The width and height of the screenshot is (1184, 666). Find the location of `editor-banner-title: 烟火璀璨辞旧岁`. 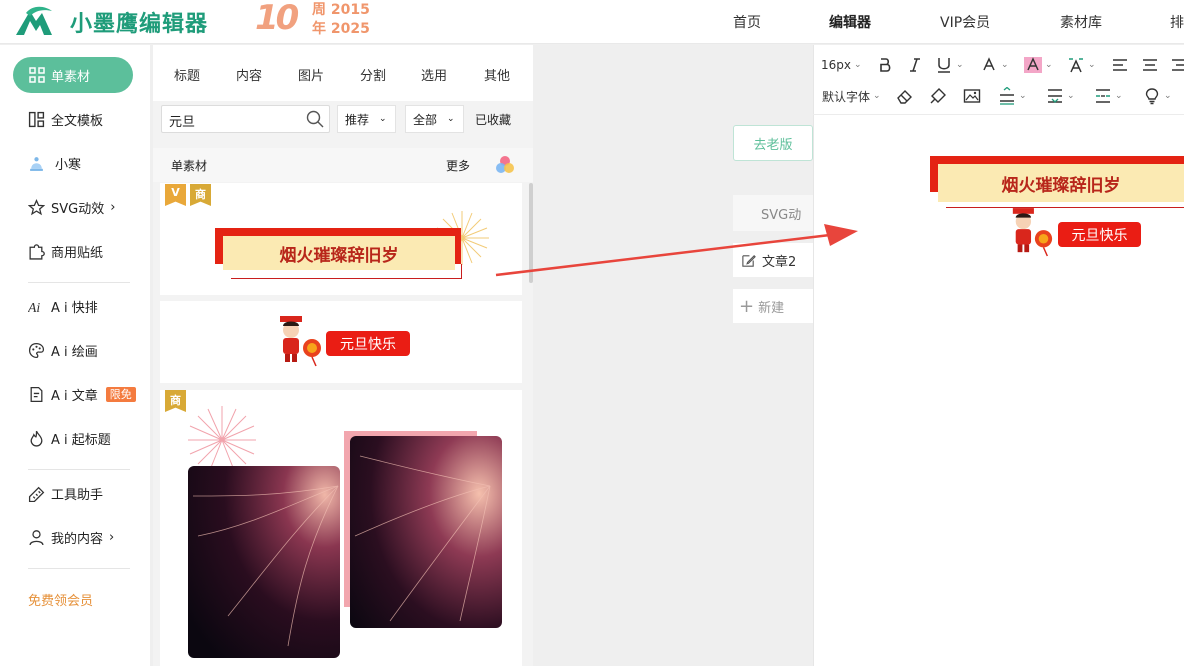

editor-banner-title: 烟火璀璨辞旧岁 is located at coordinates (1061, 183).